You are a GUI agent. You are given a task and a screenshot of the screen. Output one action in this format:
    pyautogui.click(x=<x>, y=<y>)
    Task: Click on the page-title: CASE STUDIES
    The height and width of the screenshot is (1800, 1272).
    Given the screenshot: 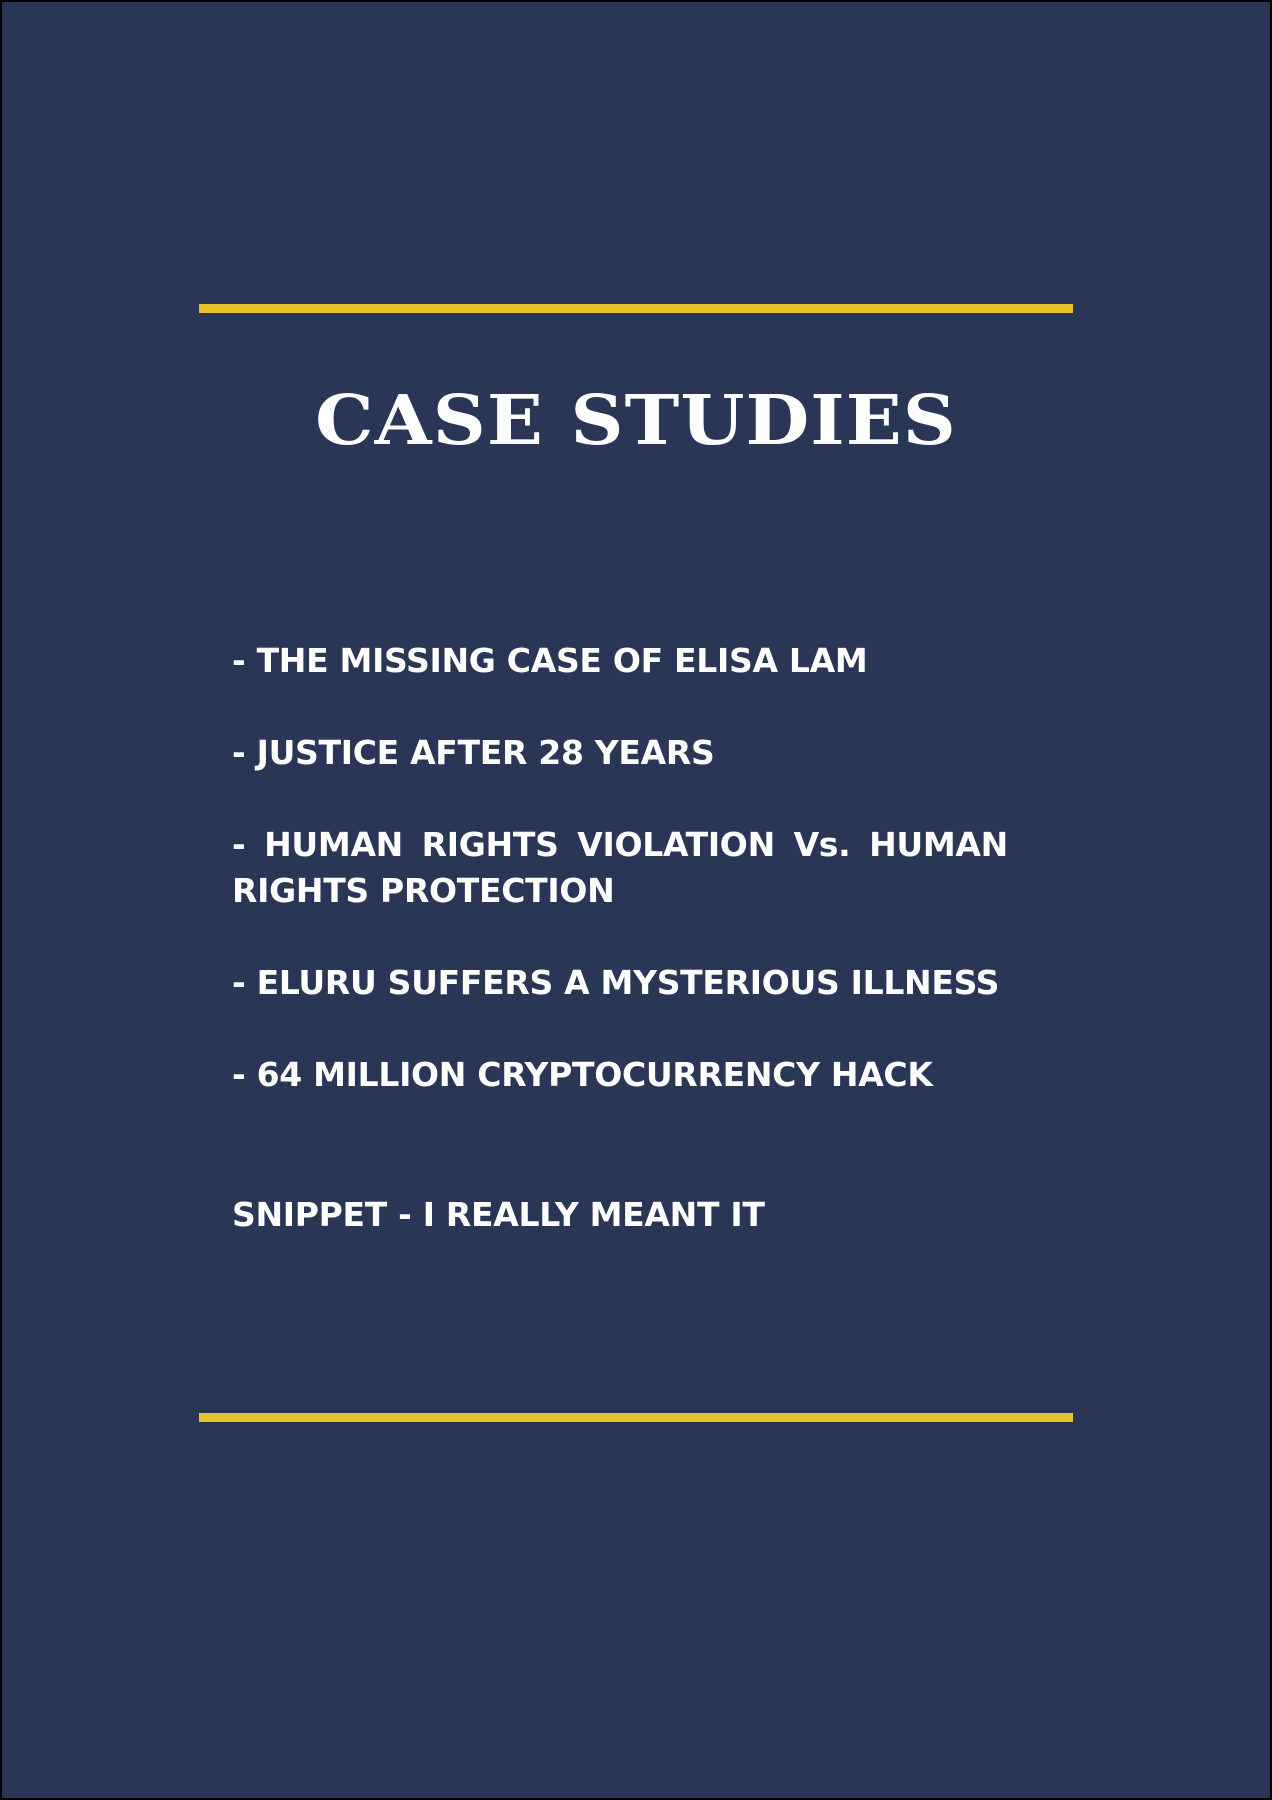 What is the action you would take?
    pyautogui.click(x=636, y=421)
    